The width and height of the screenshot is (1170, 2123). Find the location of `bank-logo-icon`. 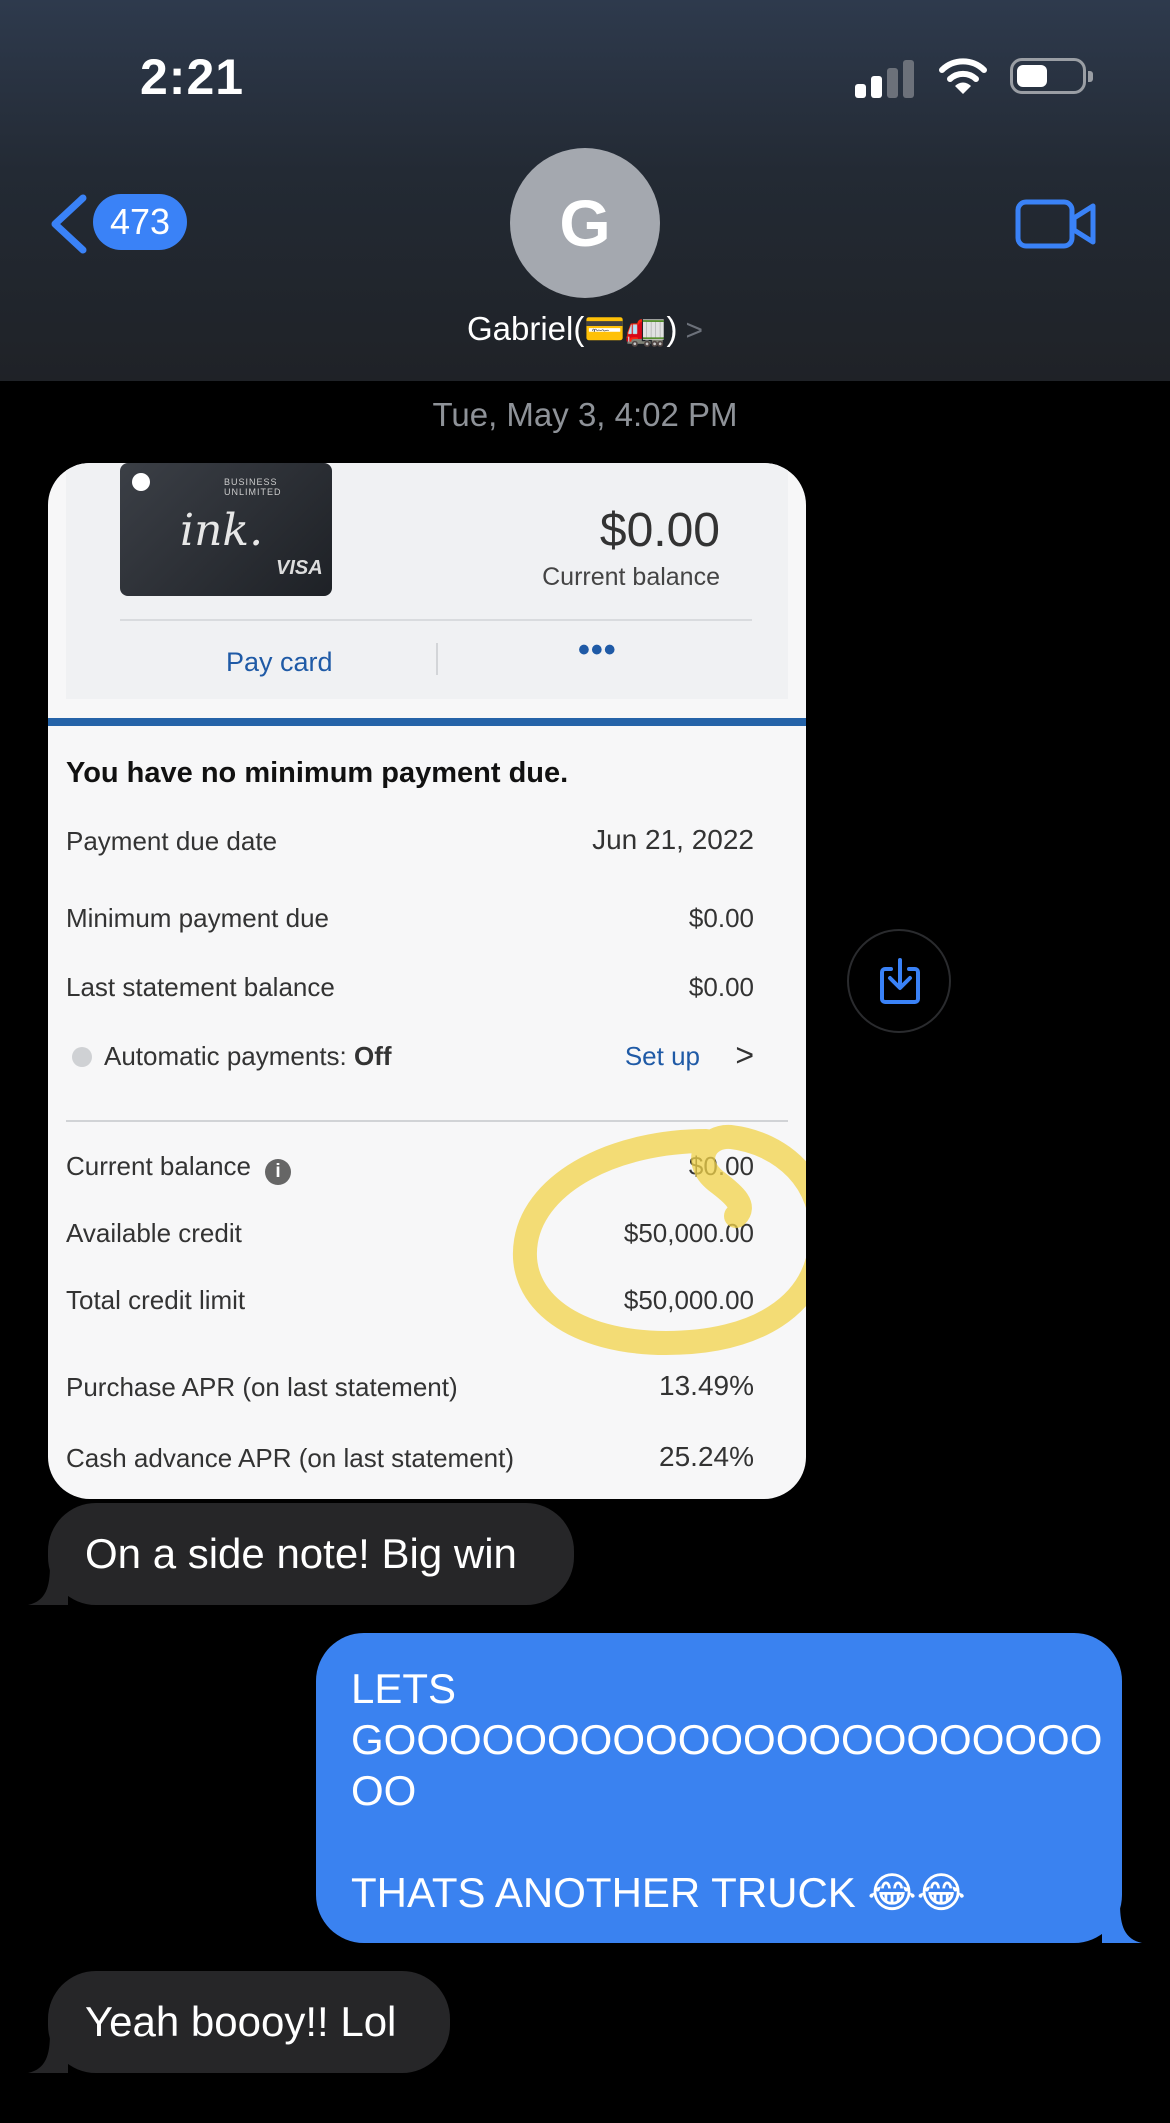

bank-logo-icon is located at coordinates (141, 482).